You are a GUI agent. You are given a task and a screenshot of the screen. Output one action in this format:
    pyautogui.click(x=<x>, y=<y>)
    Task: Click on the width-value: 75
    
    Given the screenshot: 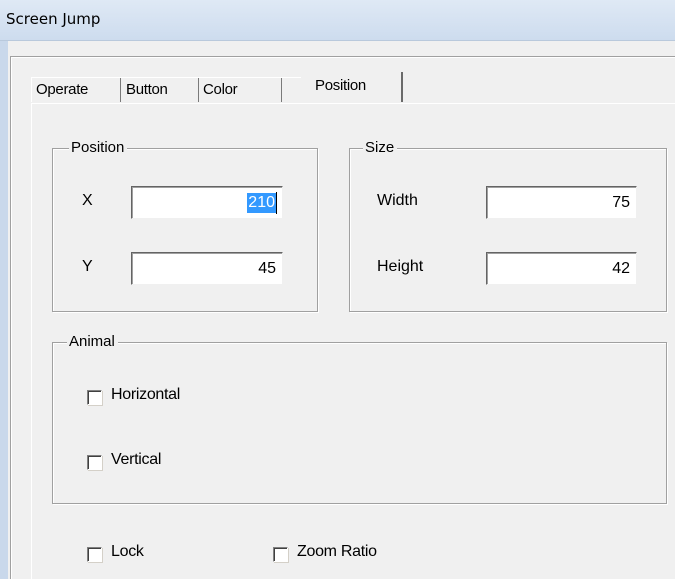 What is the action you would take?
    pyautogui.click(x=621, y=202)
    